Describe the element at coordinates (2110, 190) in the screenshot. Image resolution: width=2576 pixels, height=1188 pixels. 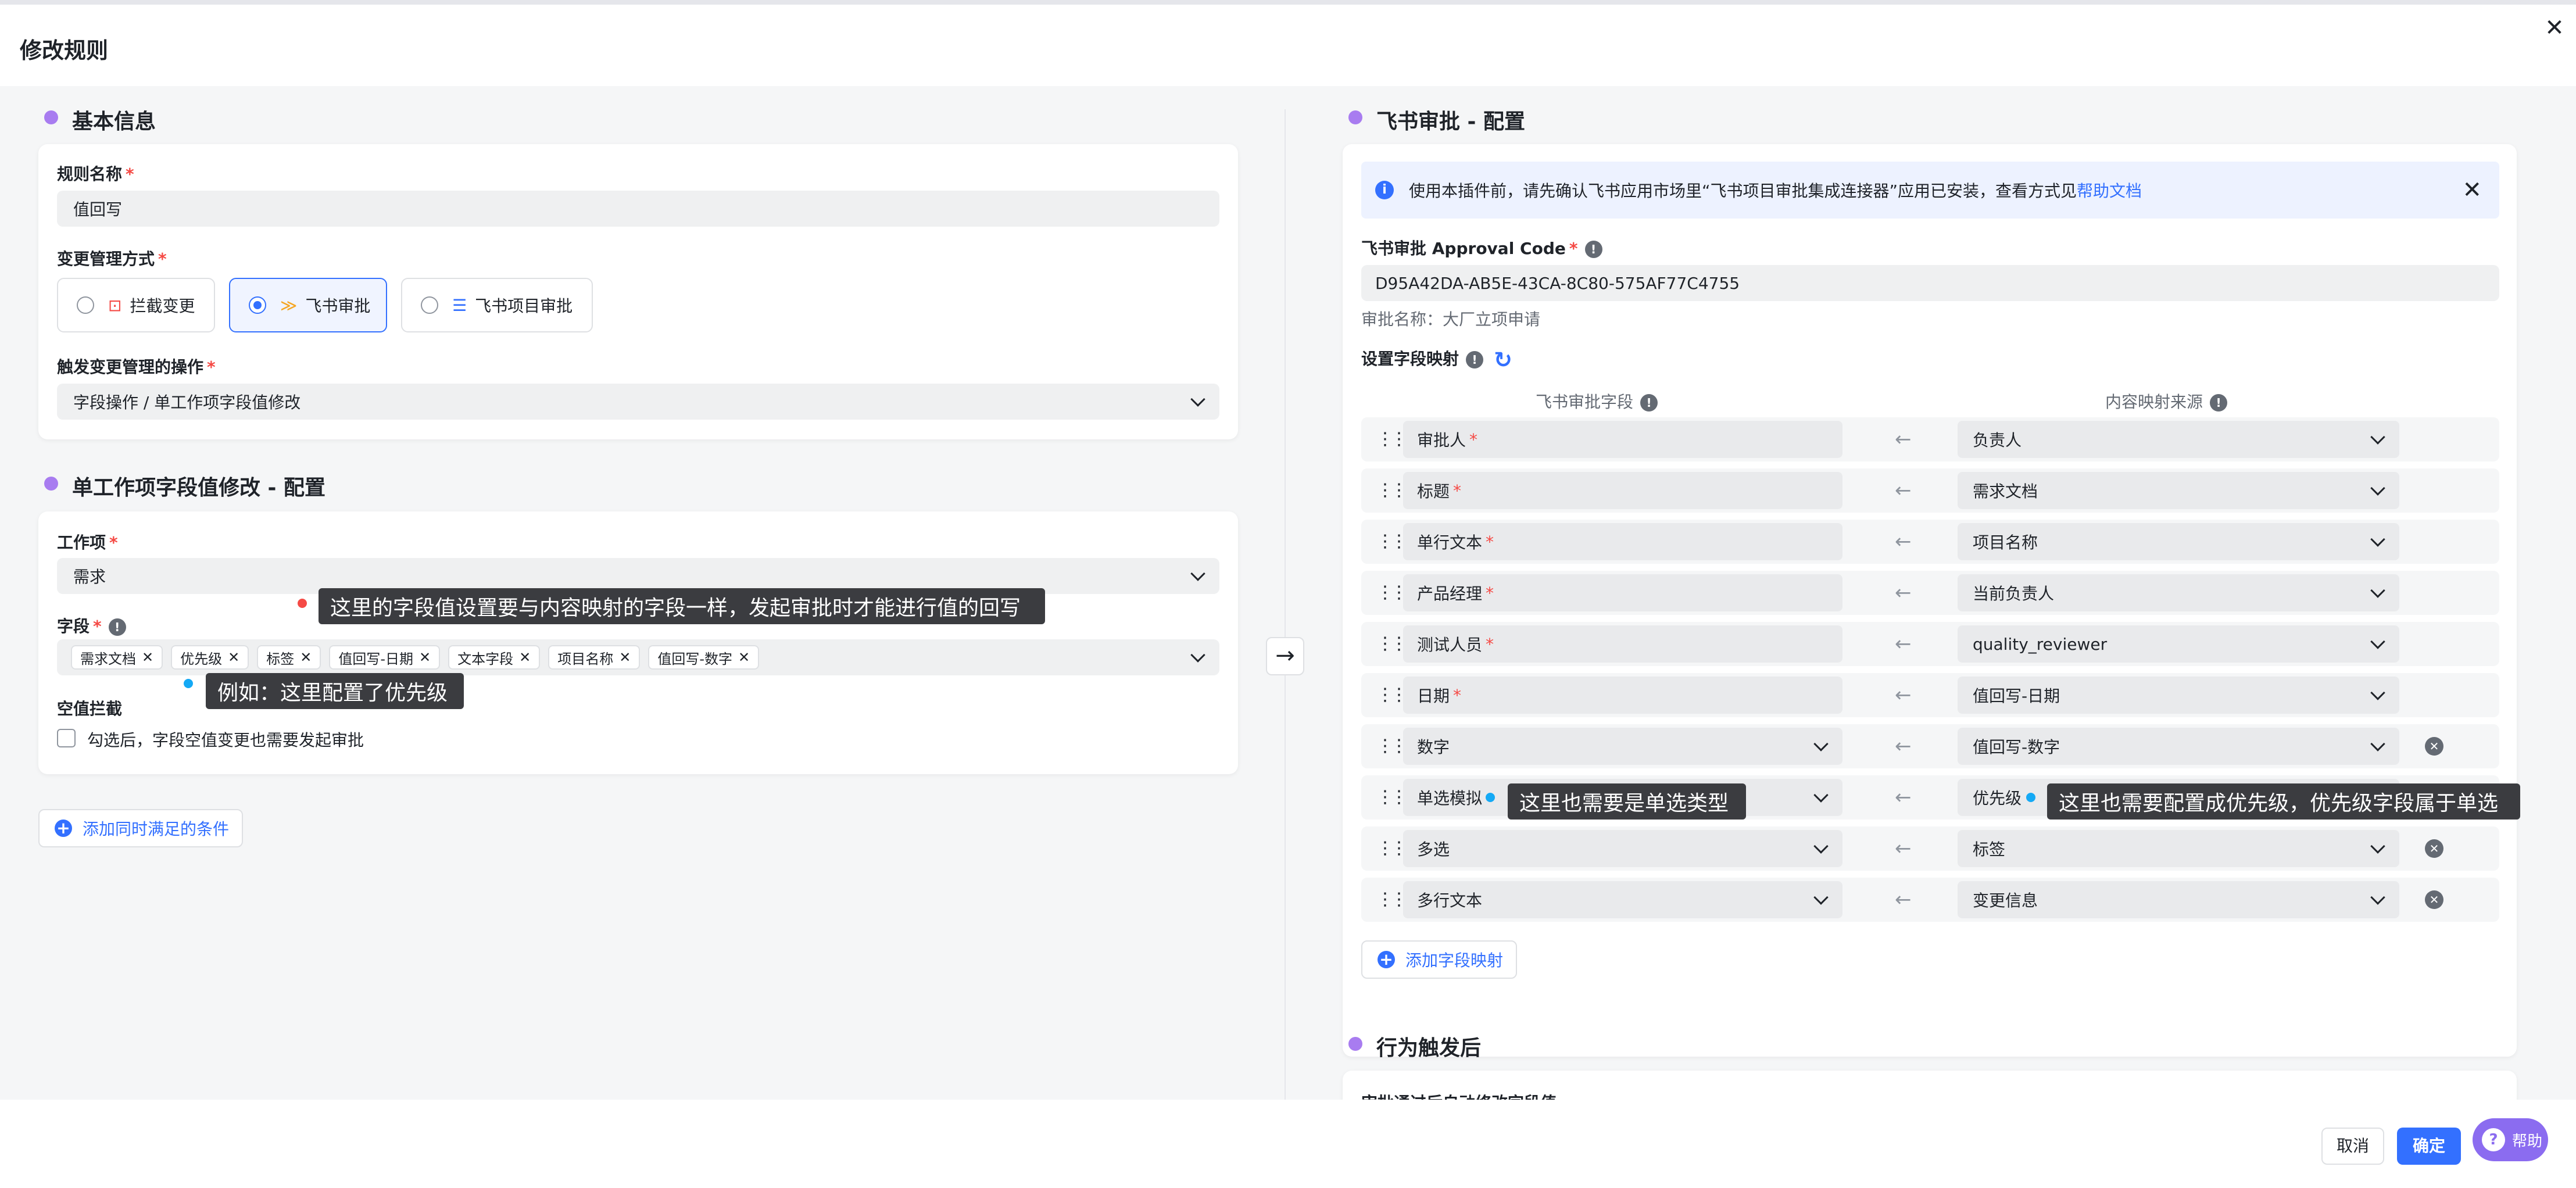
I see `help-doc-link: 帮助文档` at that location.